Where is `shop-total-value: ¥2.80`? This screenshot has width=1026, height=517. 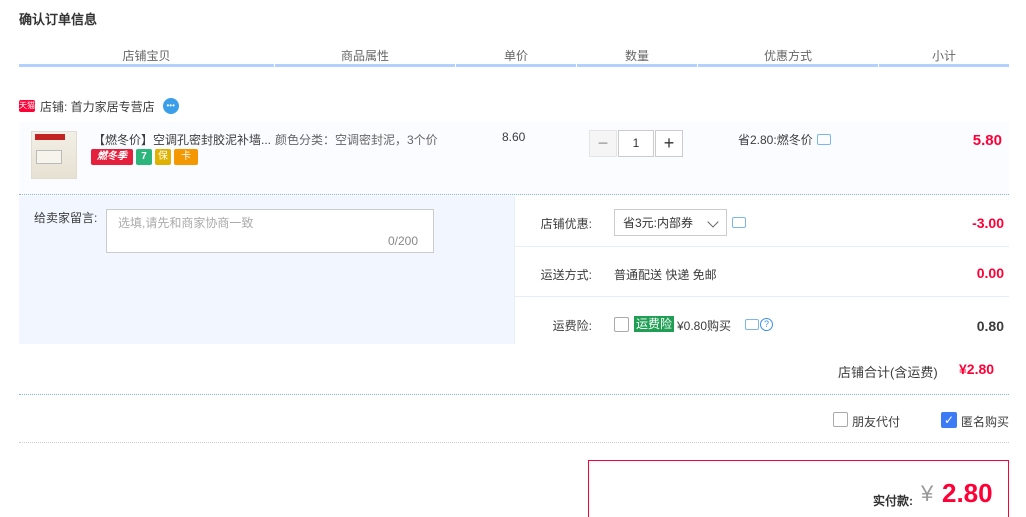 shop-total-value: ¥2.80 is located at coordinates (977, 369).